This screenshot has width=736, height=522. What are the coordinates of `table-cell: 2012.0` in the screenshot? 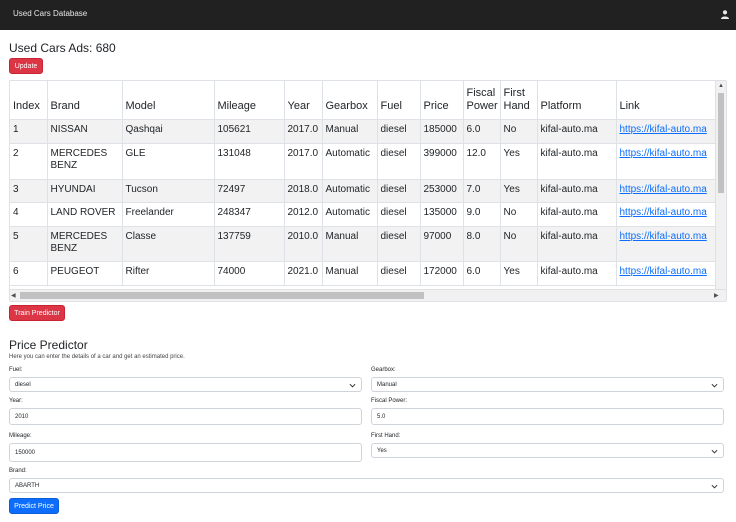 It's located at (303, 214).